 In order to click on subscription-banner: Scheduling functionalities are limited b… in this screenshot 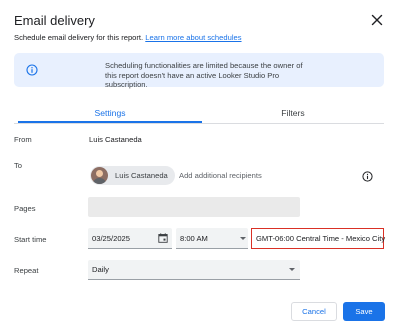, I will do `click(199, 71)`.